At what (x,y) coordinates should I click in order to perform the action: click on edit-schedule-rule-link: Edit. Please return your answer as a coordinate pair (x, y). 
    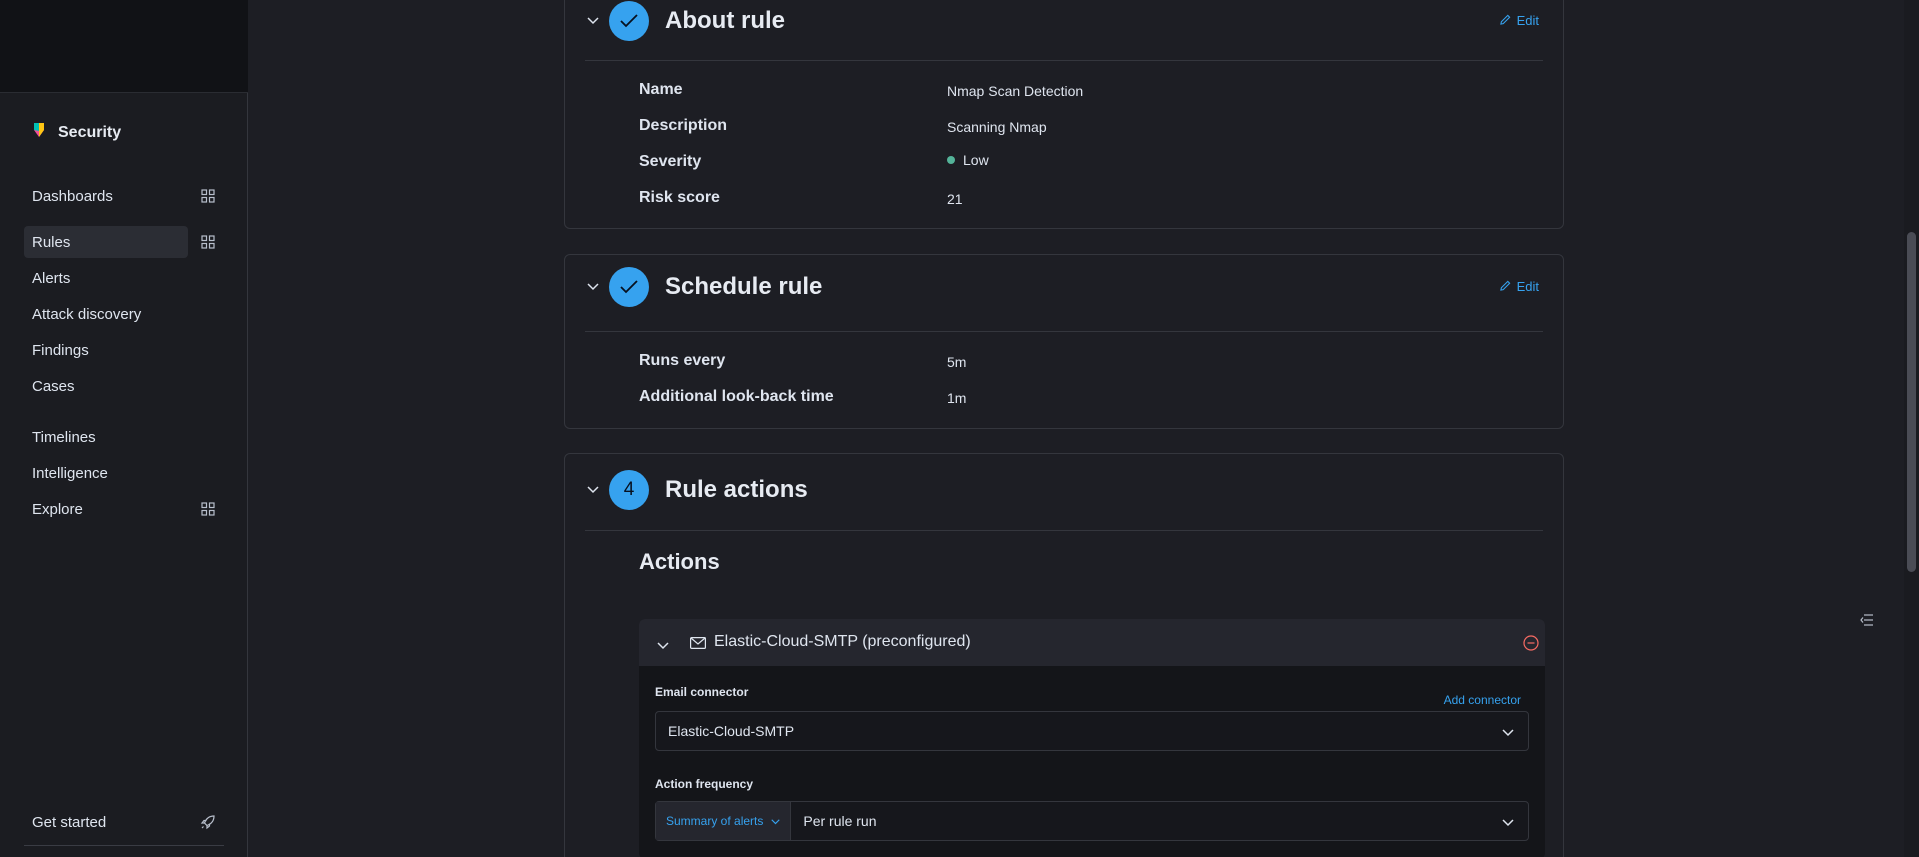
    Looking at the image, I should click on (1519, 286).